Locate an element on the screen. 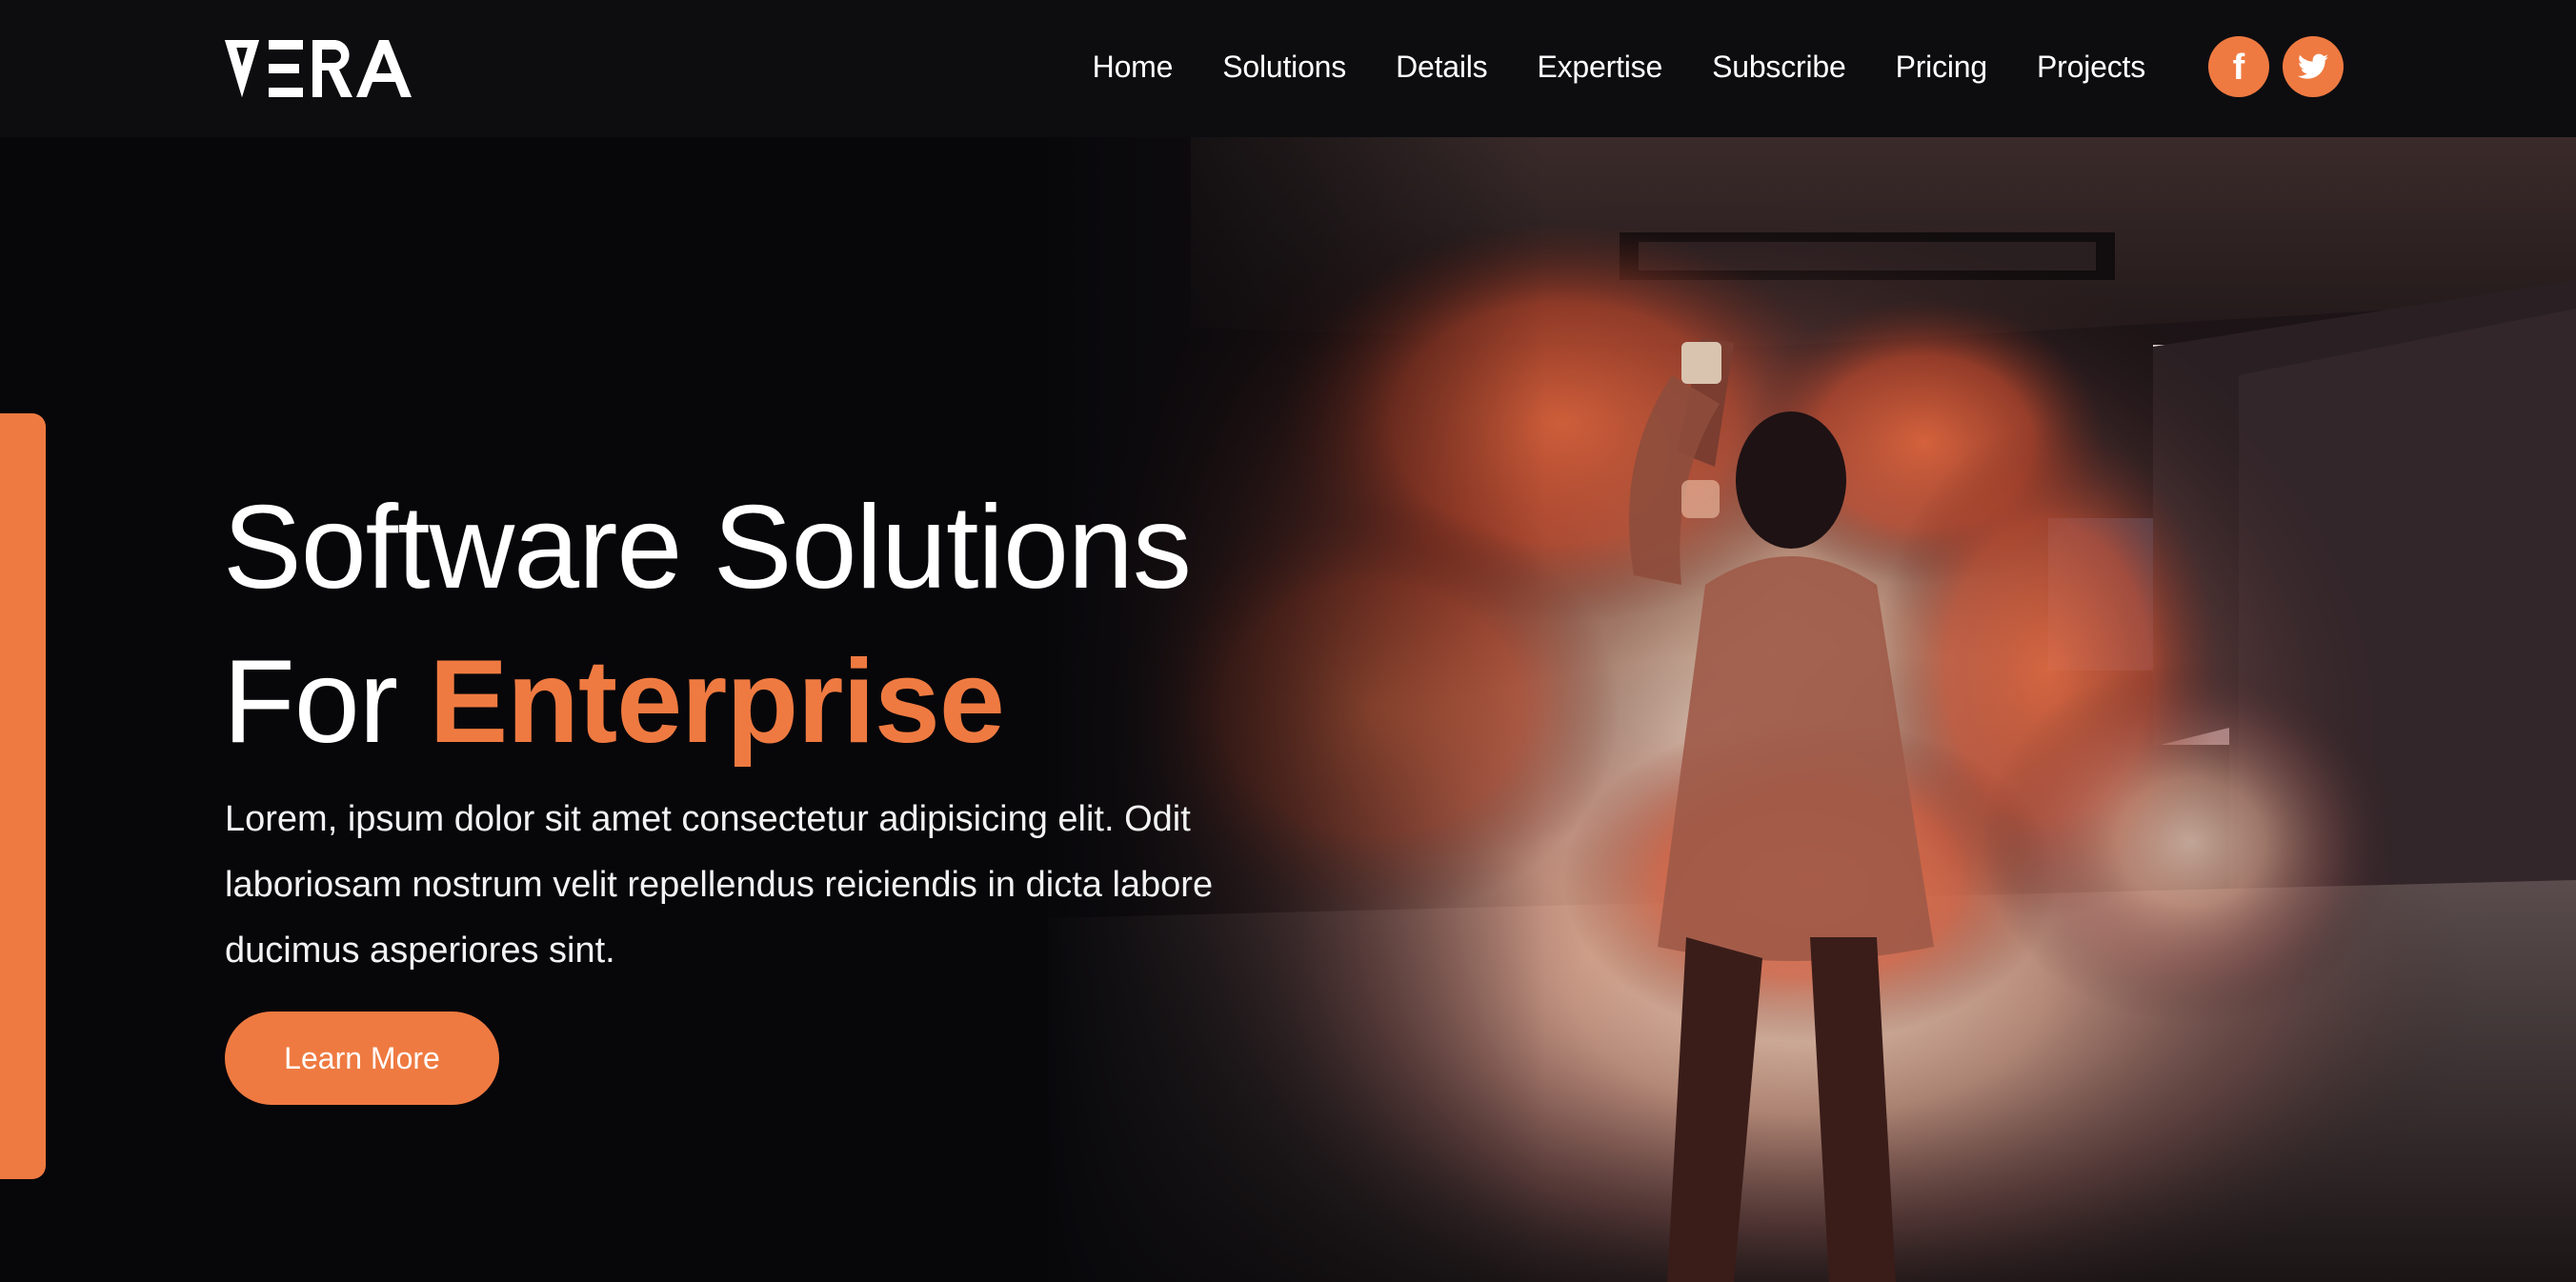  svg-text: f is located at coordinates (2239, 68).